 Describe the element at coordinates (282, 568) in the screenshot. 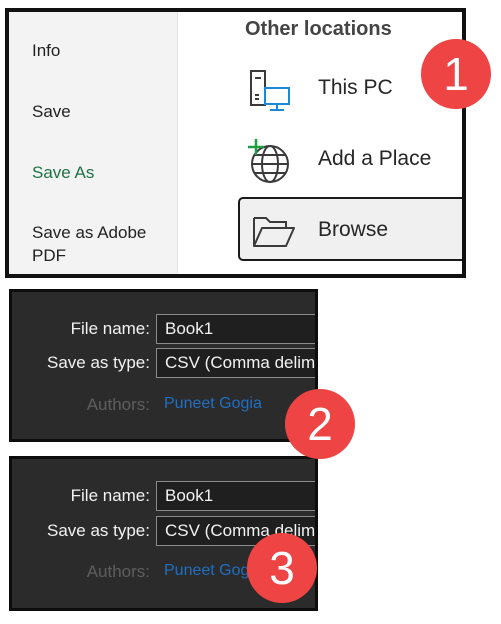

I see `step-badge-3: 3` at that location.